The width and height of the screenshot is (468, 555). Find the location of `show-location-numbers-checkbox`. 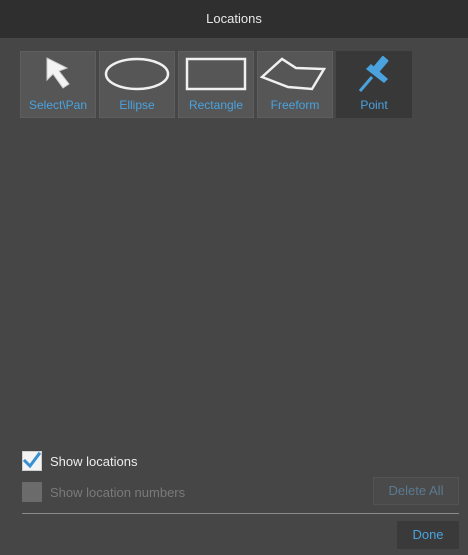

show-location-numbers-checkbox is located at coordinates (32, 492).